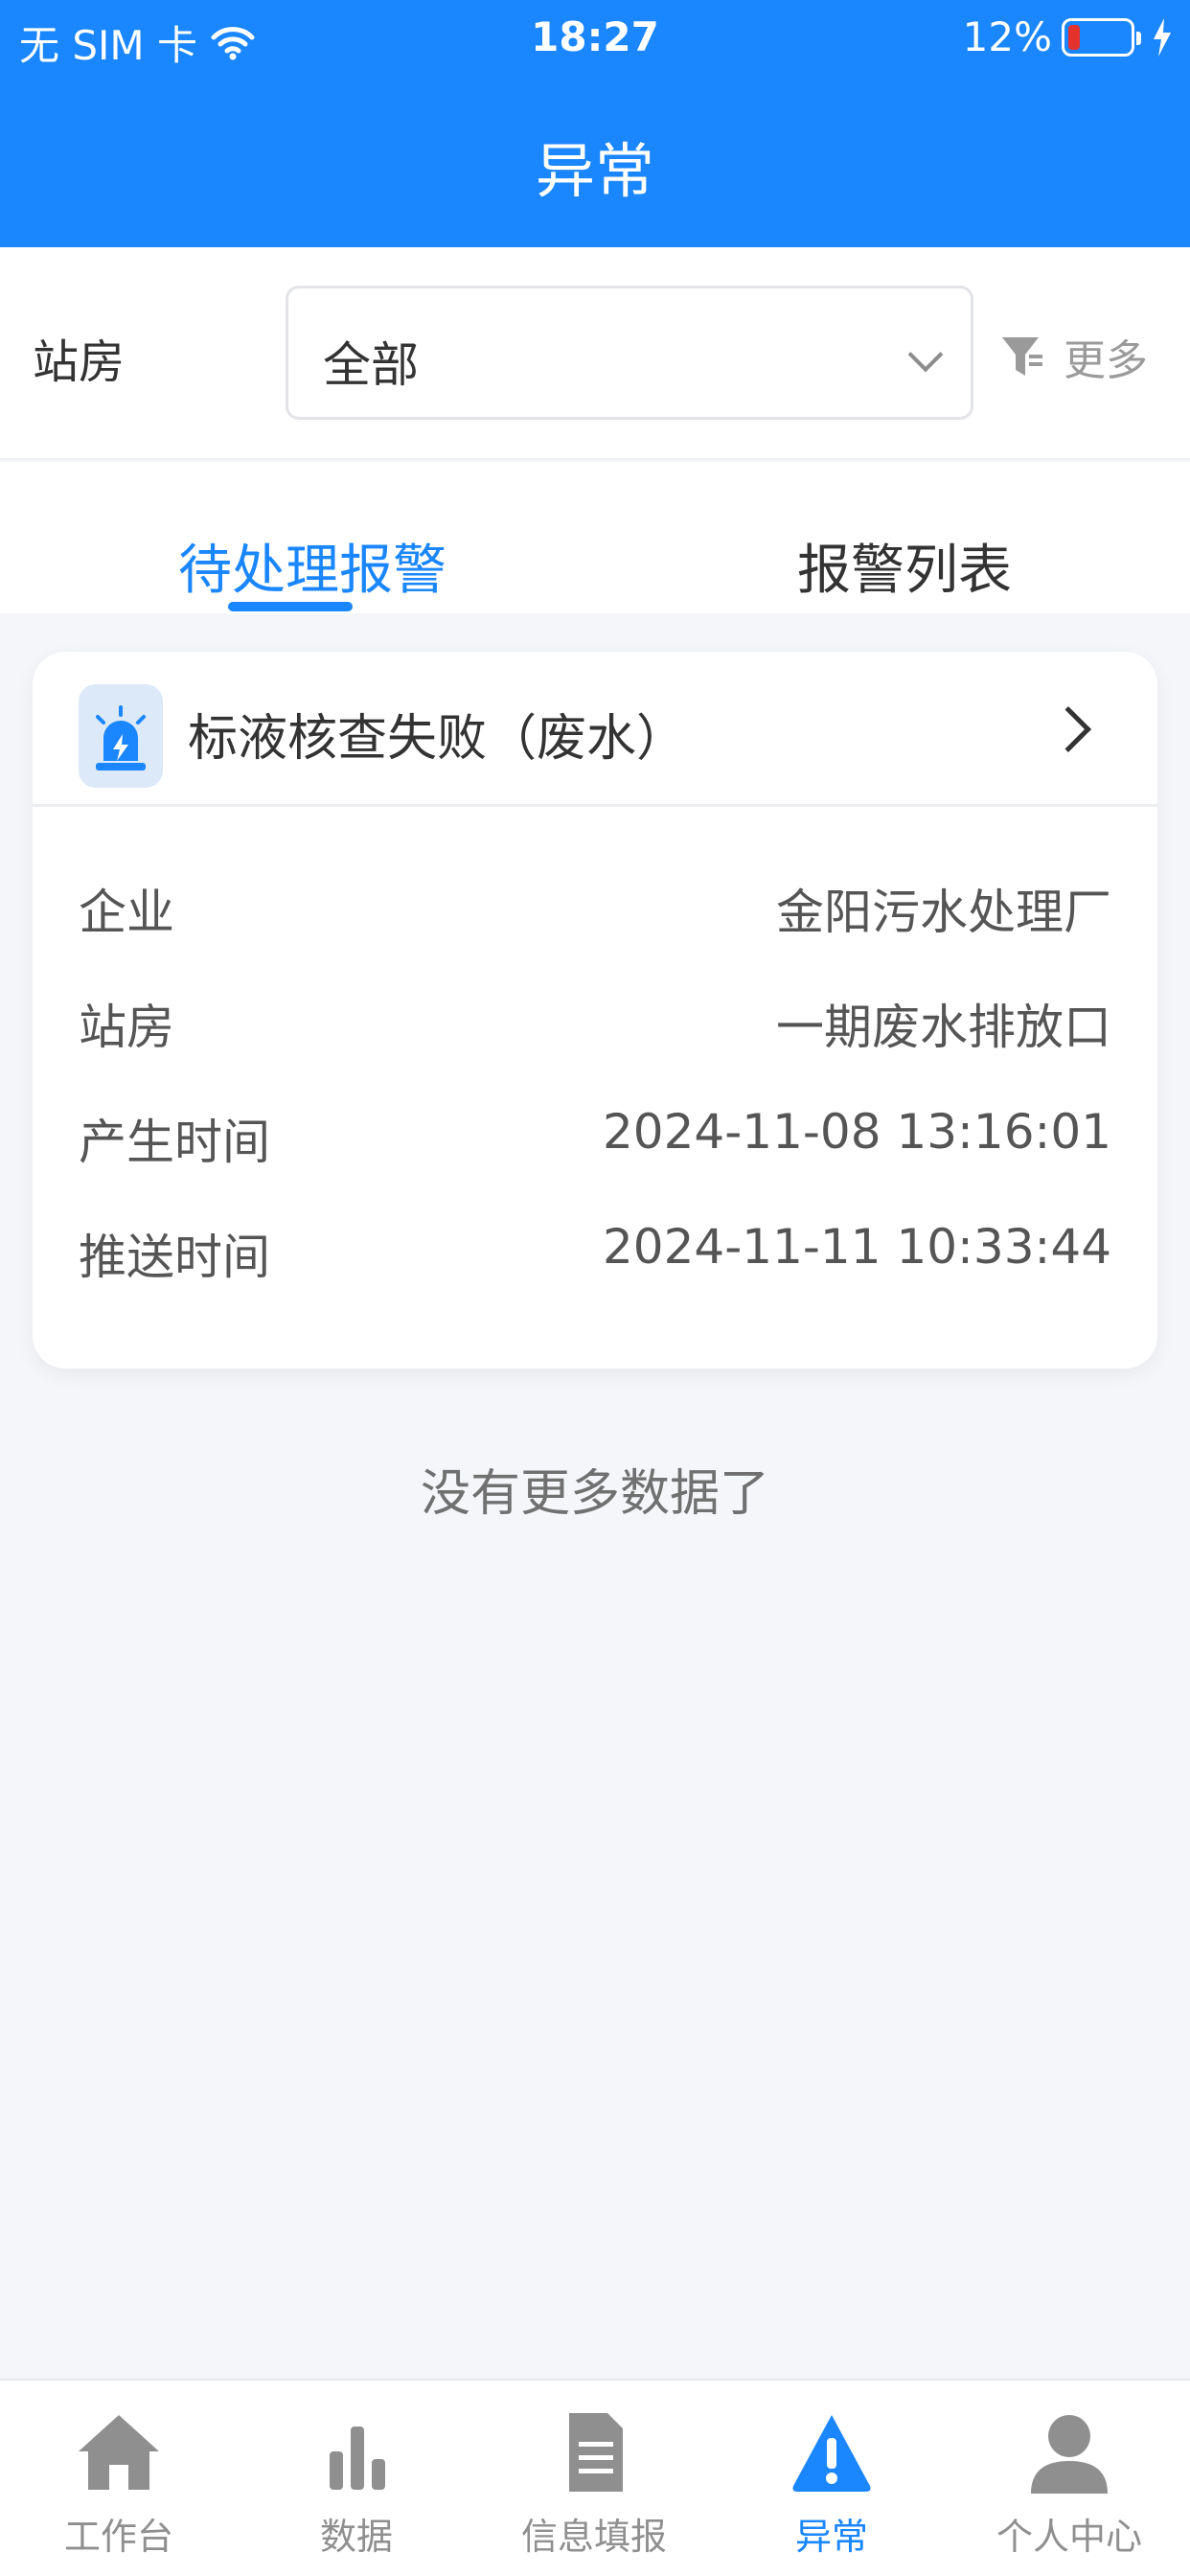  What do you see at coordinates (312, 566) in the screenshot?
I see `tab-pending-alarms: 待处理报警` at bounding box center [312, 566].